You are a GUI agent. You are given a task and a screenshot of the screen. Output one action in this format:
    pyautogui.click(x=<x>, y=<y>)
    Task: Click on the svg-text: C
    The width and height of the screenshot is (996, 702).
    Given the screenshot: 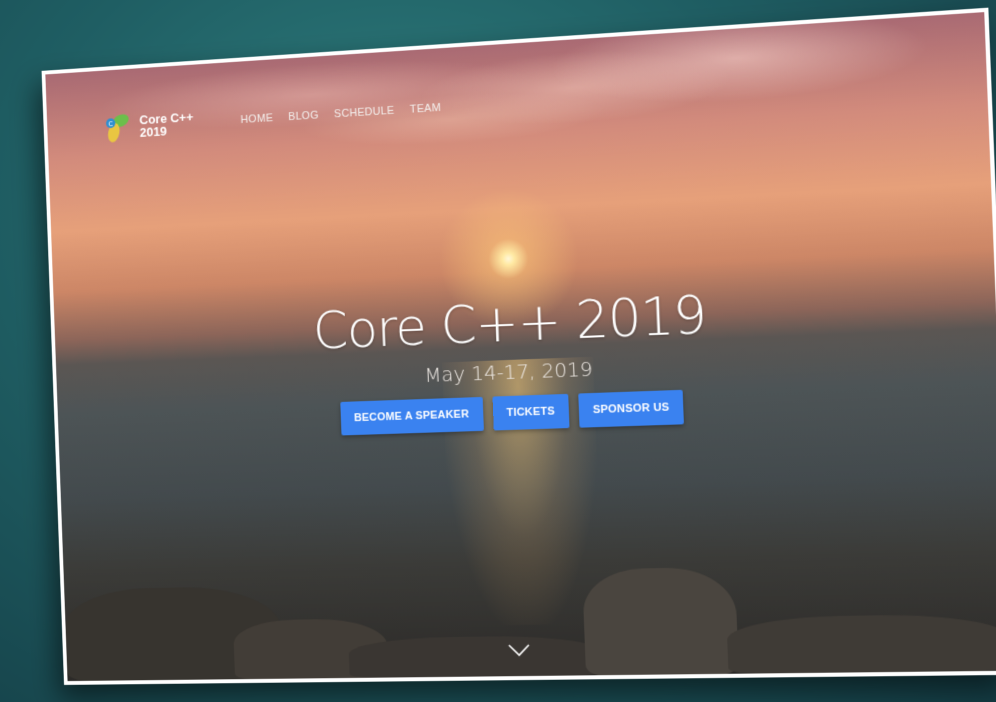 What is the action you would take?
    pyautogui.click(x=110, y=124)
    